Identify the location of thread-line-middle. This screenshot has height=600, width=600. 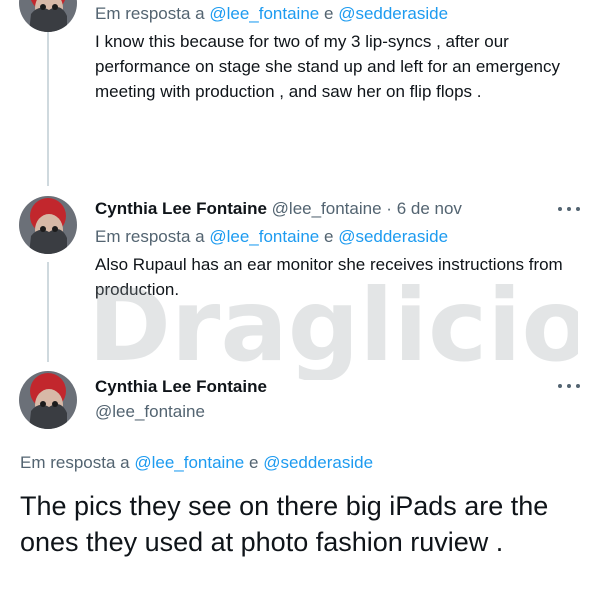
(48, 312).